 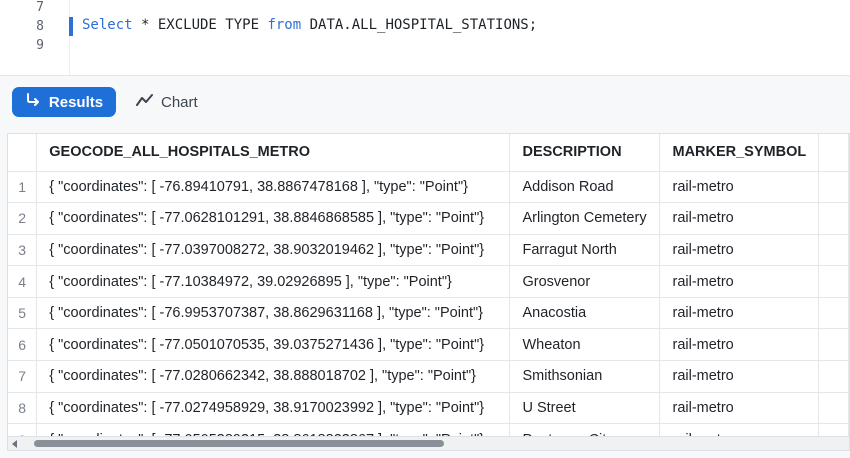 What do you see at coordinates (739, 153) in the screenshot?
I see `column-header-marker-symbol: MARKER_SYMBOL` at bounding box center [739, 153].